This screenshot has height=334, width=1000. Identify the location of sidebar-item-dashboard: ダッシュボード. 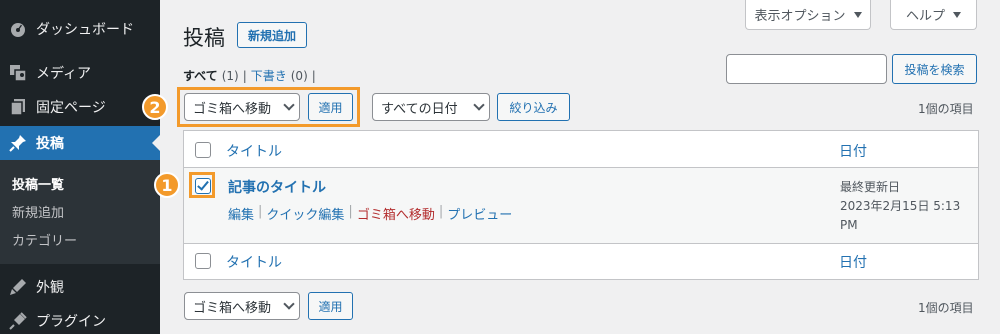
(80, 29).